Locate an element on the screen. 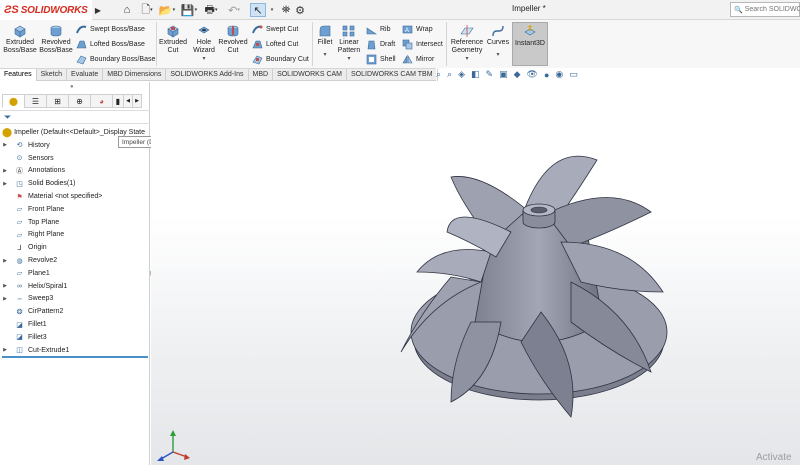 Image resolution: width=800 pixels, height=465 pixels. swept-cut-button: Swept Cut is located at coordinates (275, 29).